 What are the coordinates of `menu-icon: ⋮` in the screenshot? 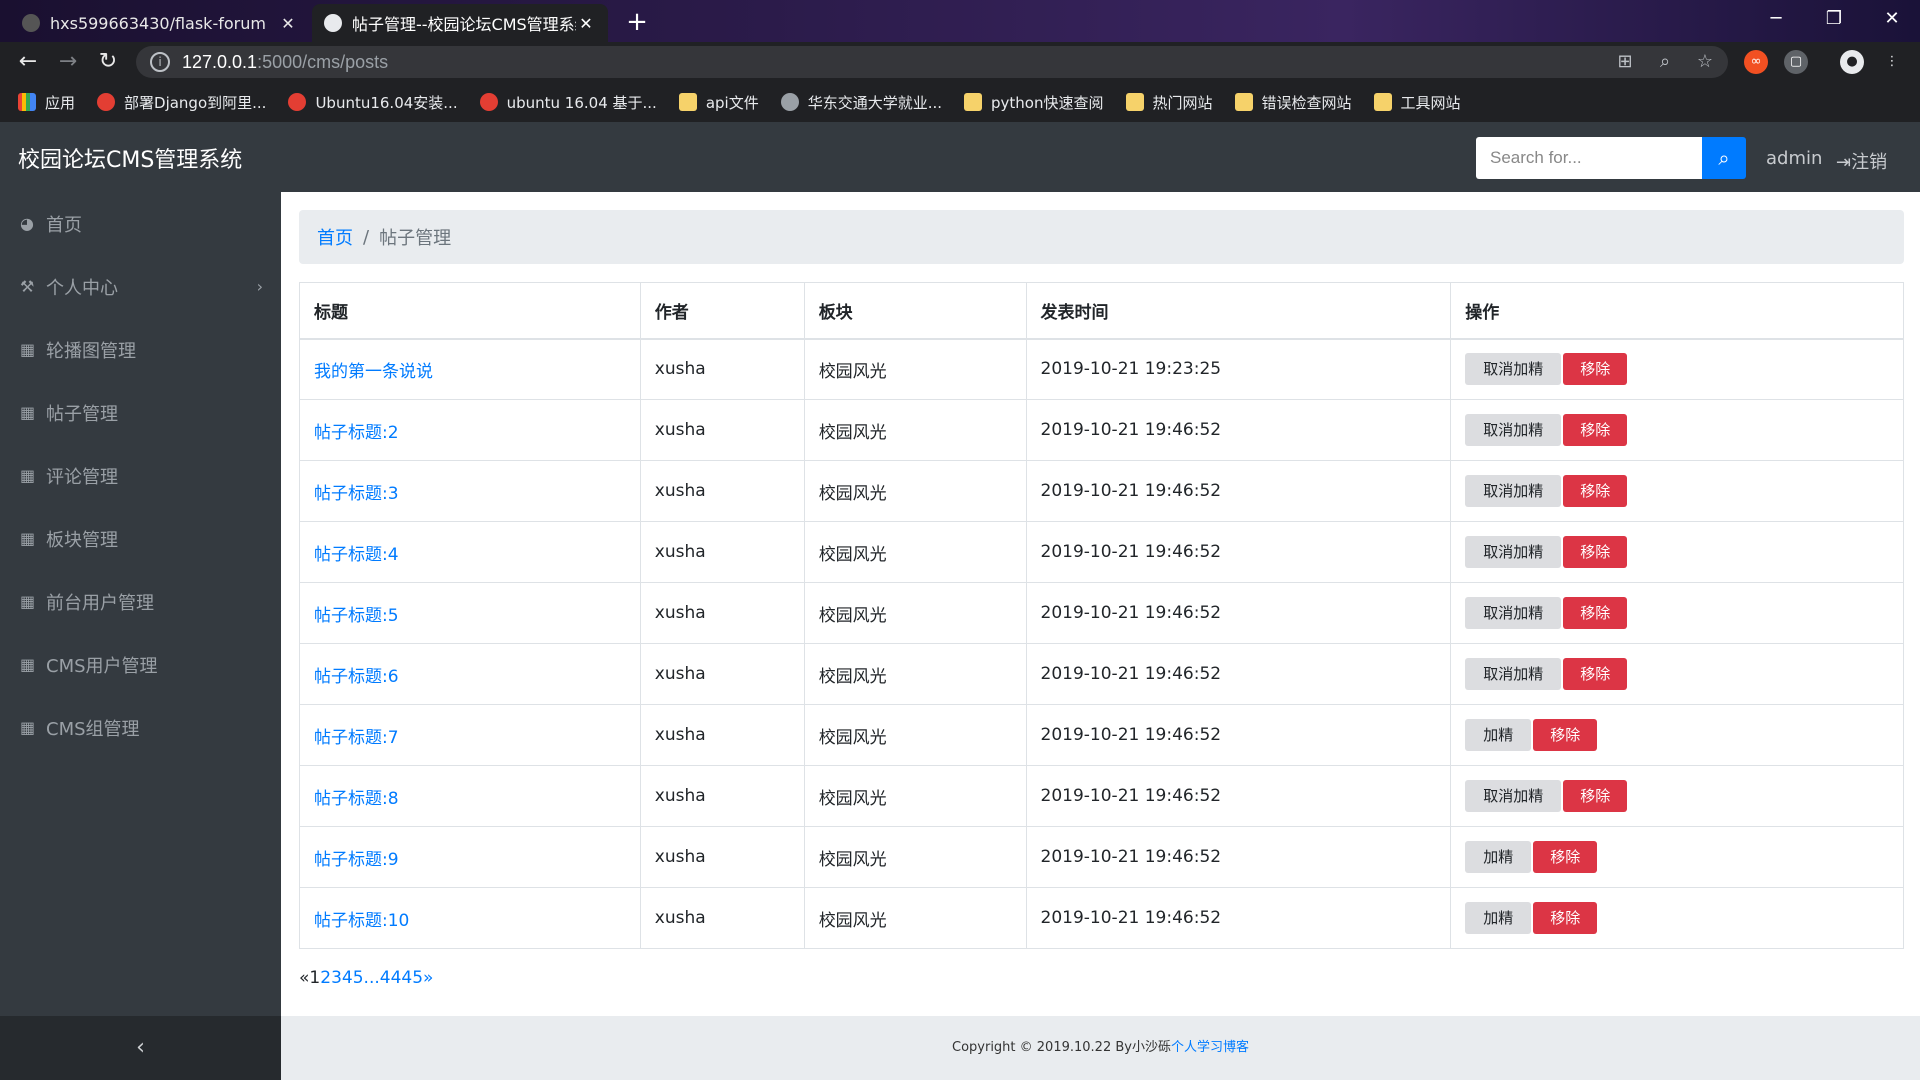 It's located at (1892, 62).